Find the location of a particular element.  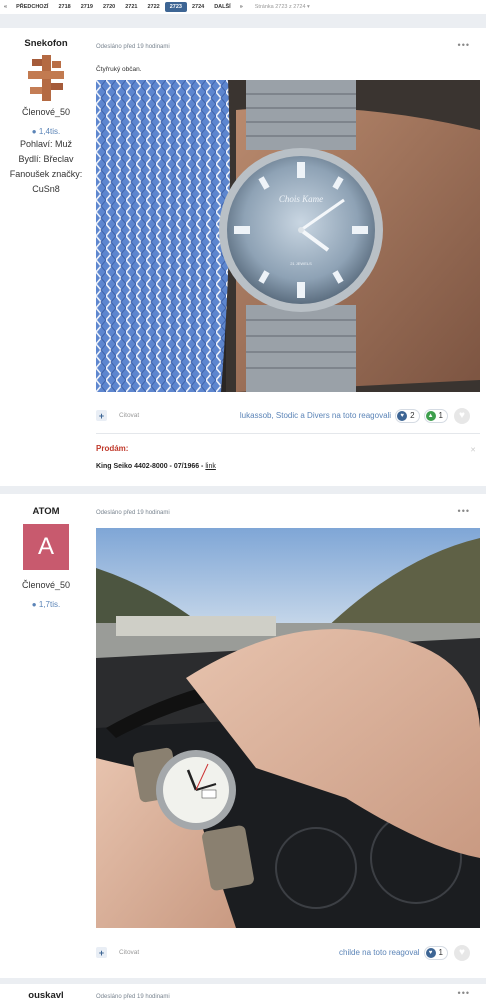

author-fan-label: Fanoušek značky: is located at coordinates (46, 174).